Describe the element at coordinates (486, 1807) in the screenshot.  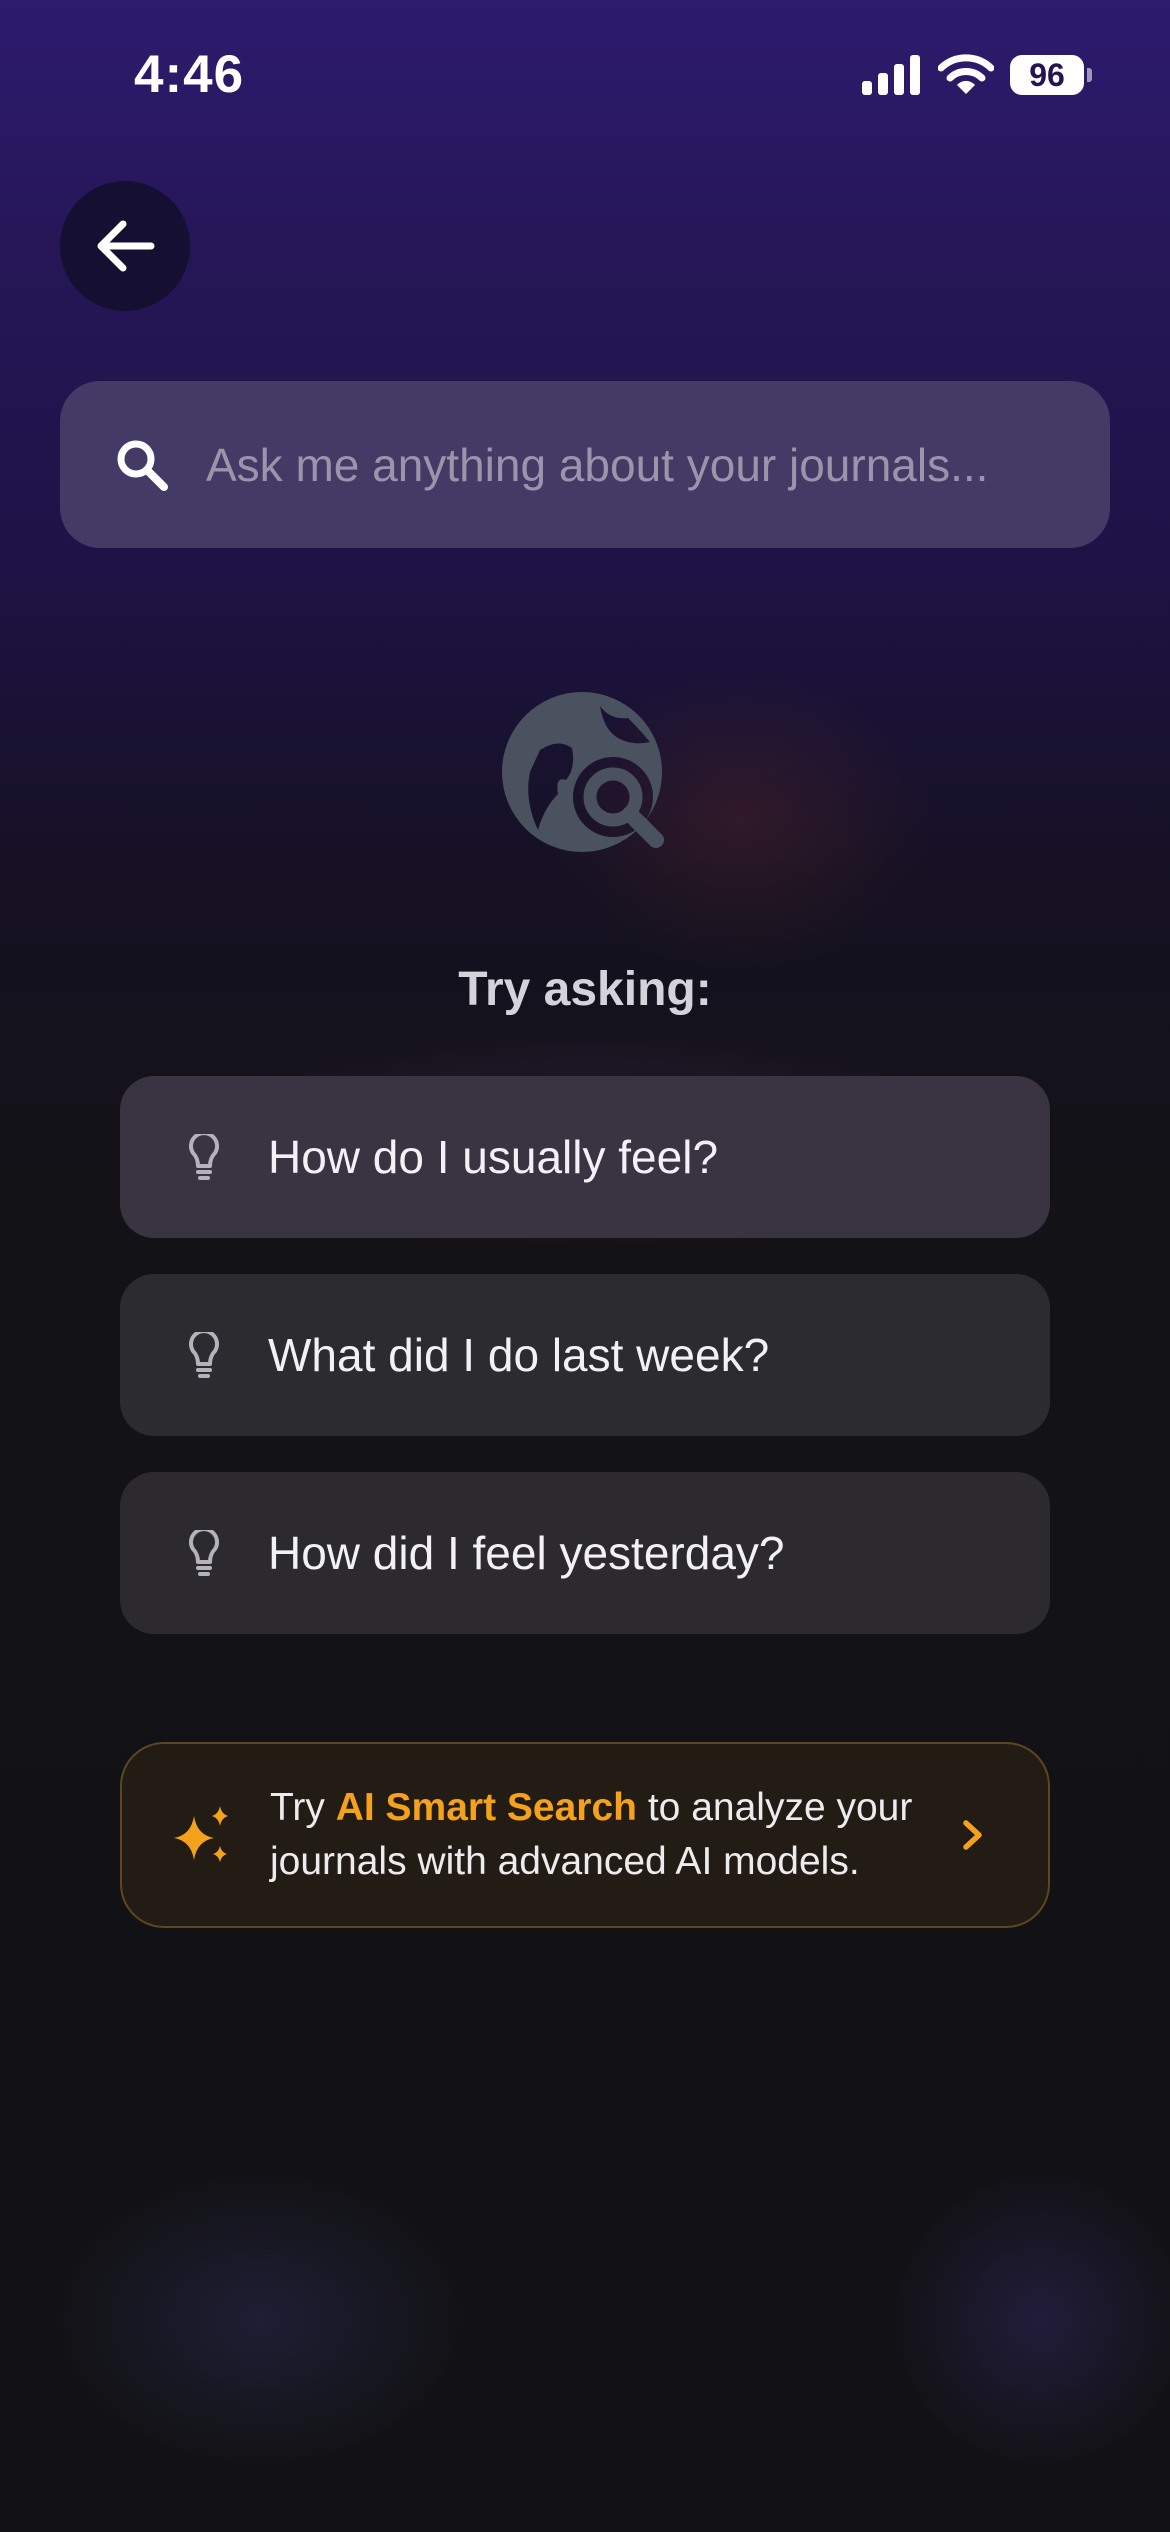
I see `promo-highlight: AI Smart Search` at that location.